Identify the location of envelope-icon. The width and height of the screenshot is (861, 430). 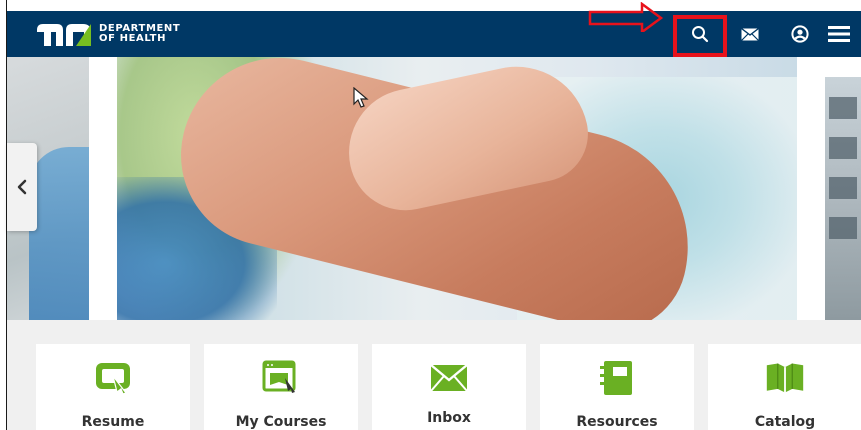
(449, 378).